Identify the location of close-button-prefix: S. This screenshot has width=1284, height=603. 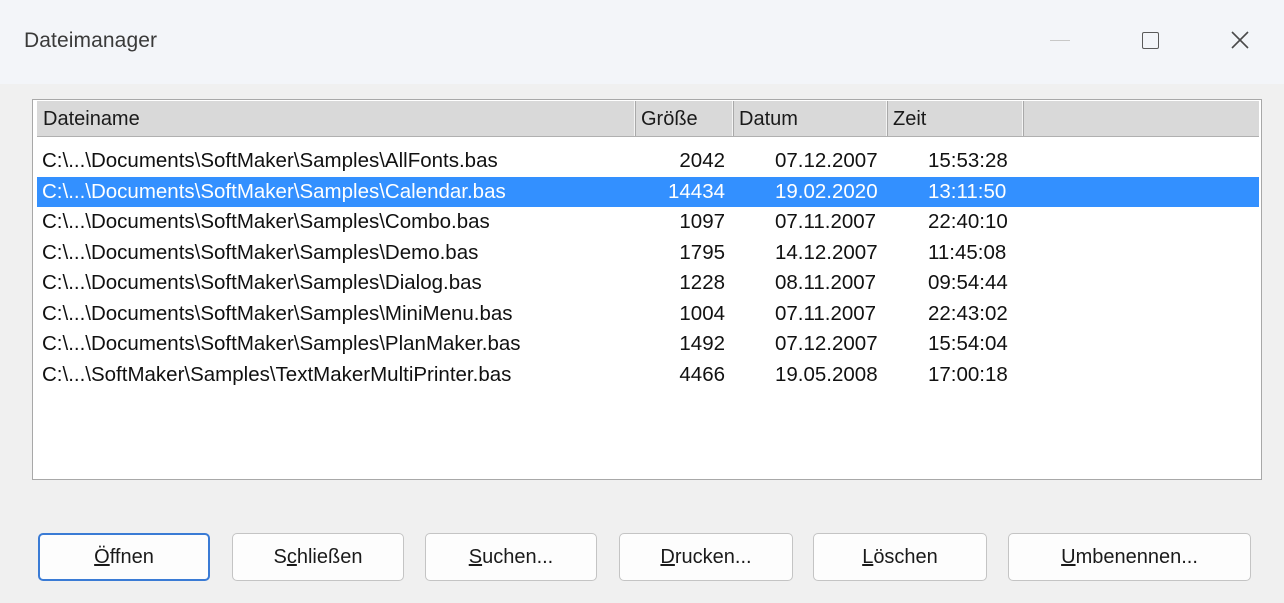
(280, 556).